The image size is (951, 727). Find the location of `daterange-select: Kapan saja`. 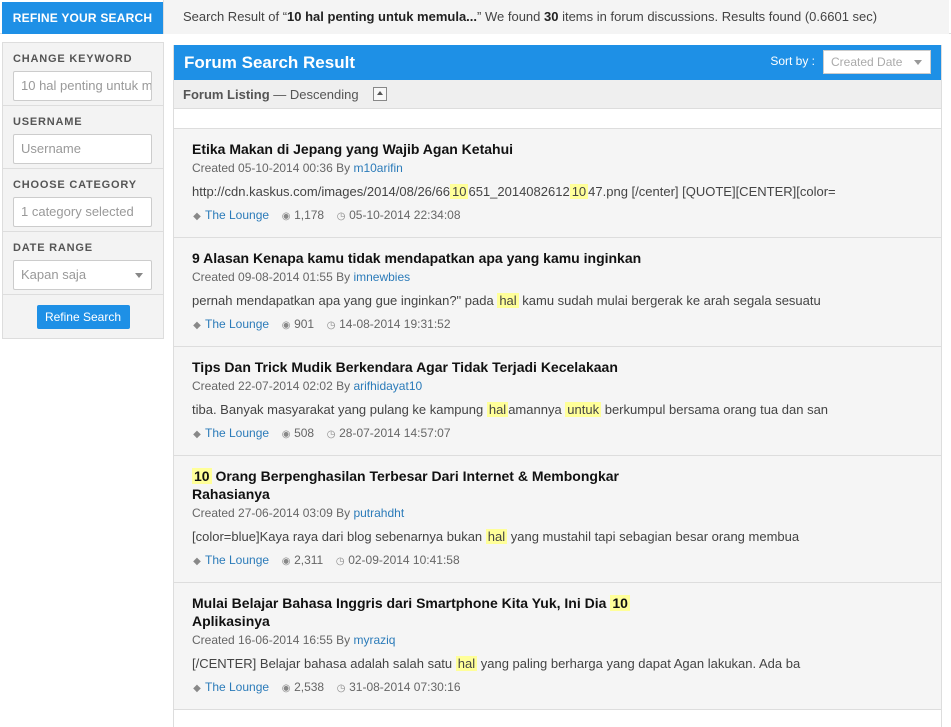

daterange-select: Kapan saja is located at coordinates (82, 275).